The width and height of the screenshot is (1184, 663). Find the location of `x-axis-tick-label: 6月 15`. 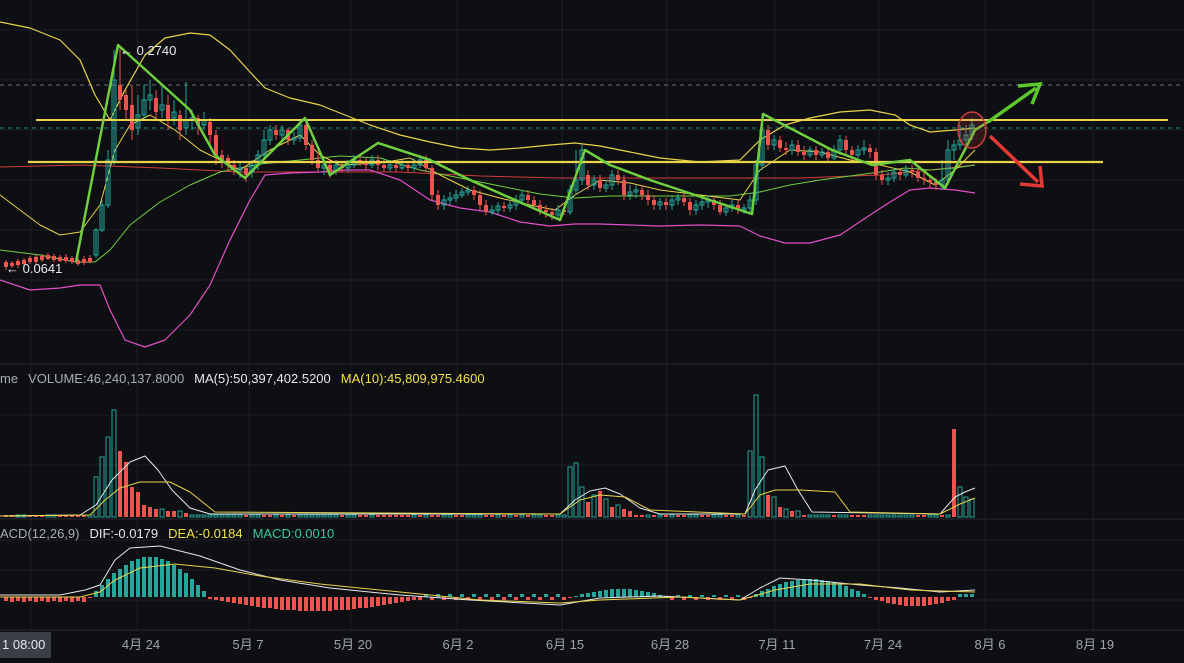

x-axis-tick-label: 6月 15 is located at coordinates (565, 643).